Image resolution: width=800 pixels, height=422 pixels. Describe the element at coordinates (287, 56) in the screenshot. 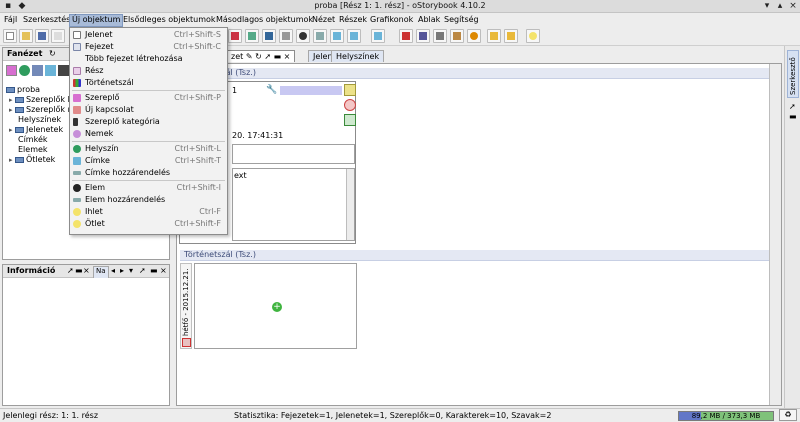

I see `close-tab-icon: ×` at that location.